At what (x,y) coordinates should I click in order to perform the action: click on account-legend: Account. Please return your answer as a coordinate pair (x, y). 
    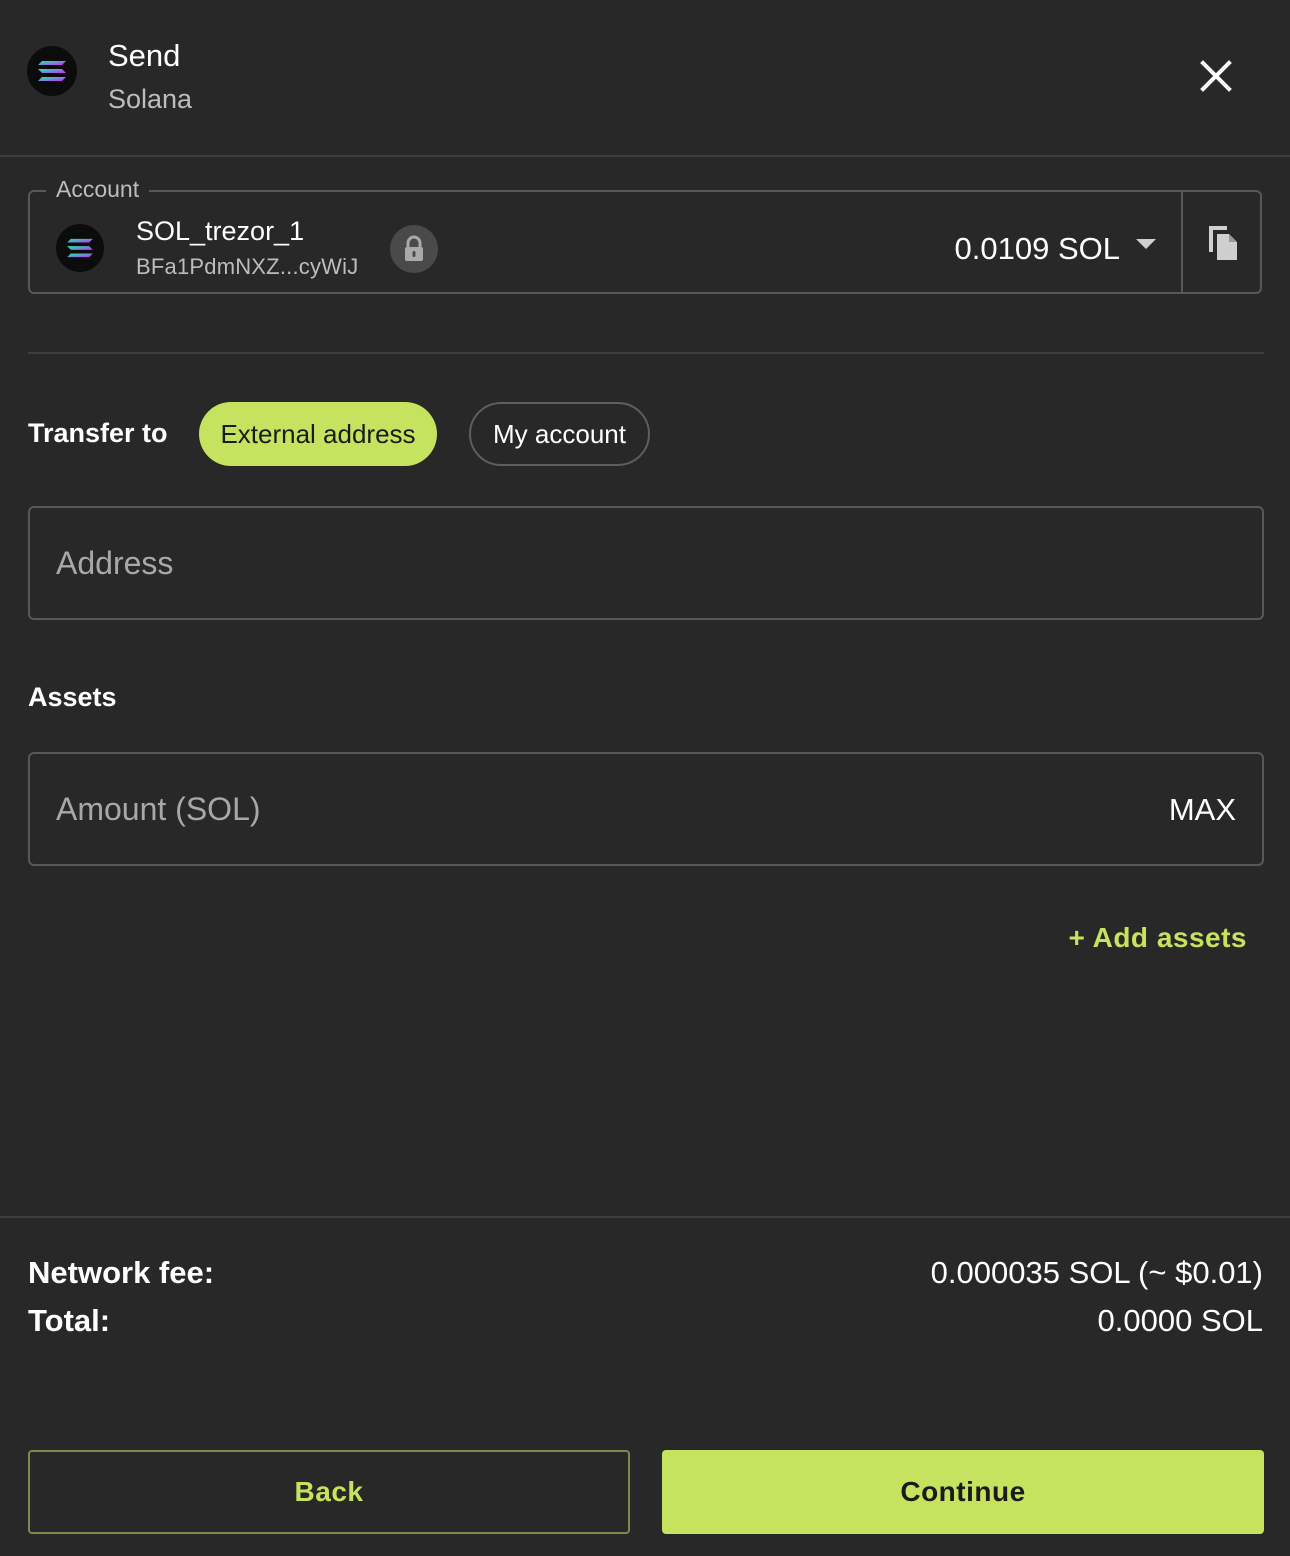
    Looking at the image, I should click on (98, 189).